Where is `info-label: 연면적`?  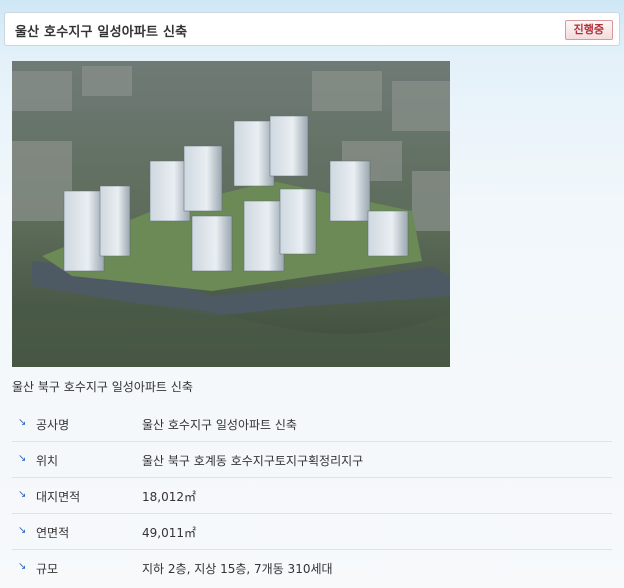
info-label: 연면적 is located at coordinates (53, 533).